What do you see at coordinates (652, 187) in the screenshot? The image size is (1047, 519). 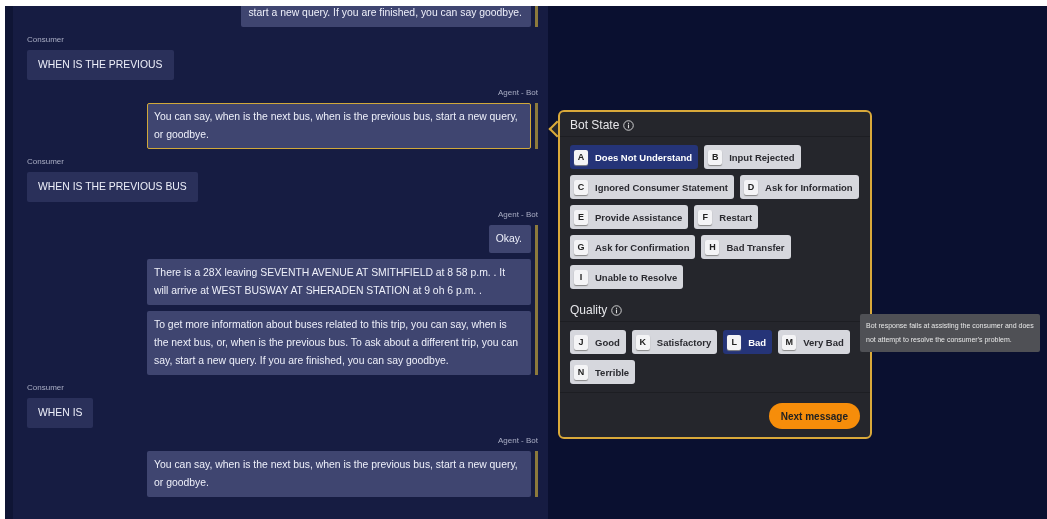 I see `label-option: C Ignored Consumer Statement` at bounding box center [652, 187].